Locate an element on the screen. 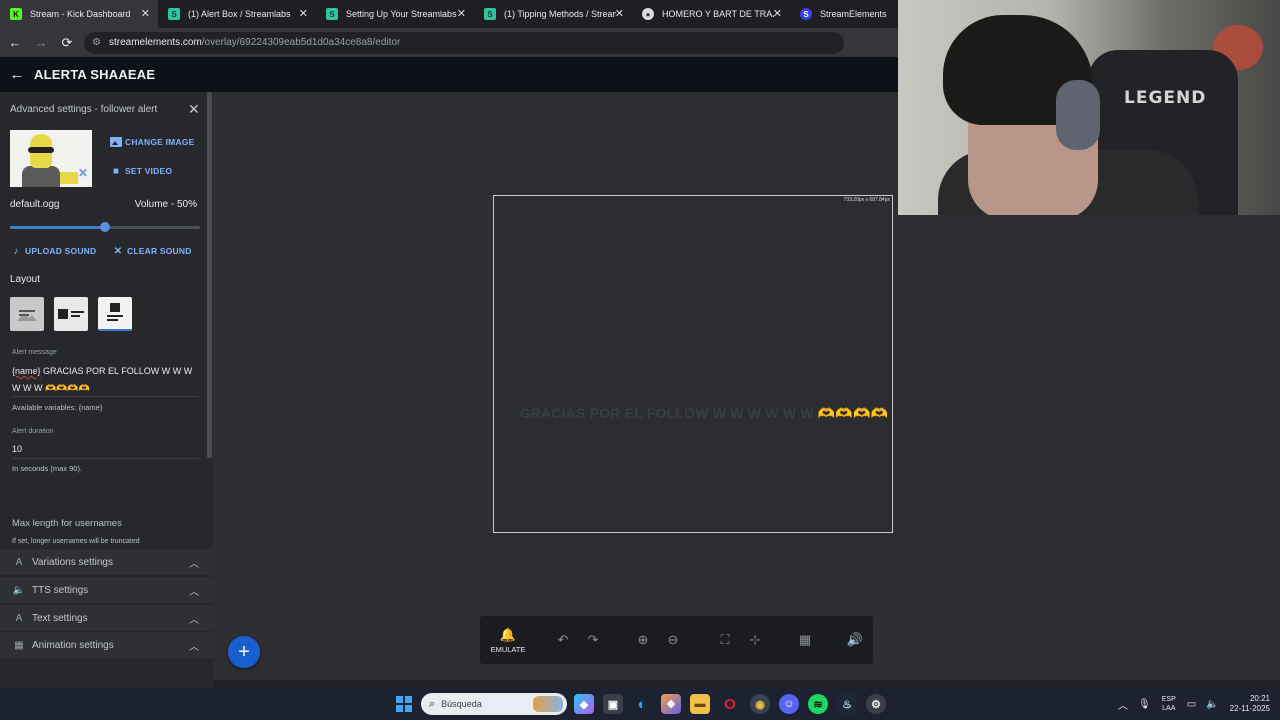 The height and width of the screenshot is (720, 1280). layout-image-above-button is located at coordinates (115, 314).